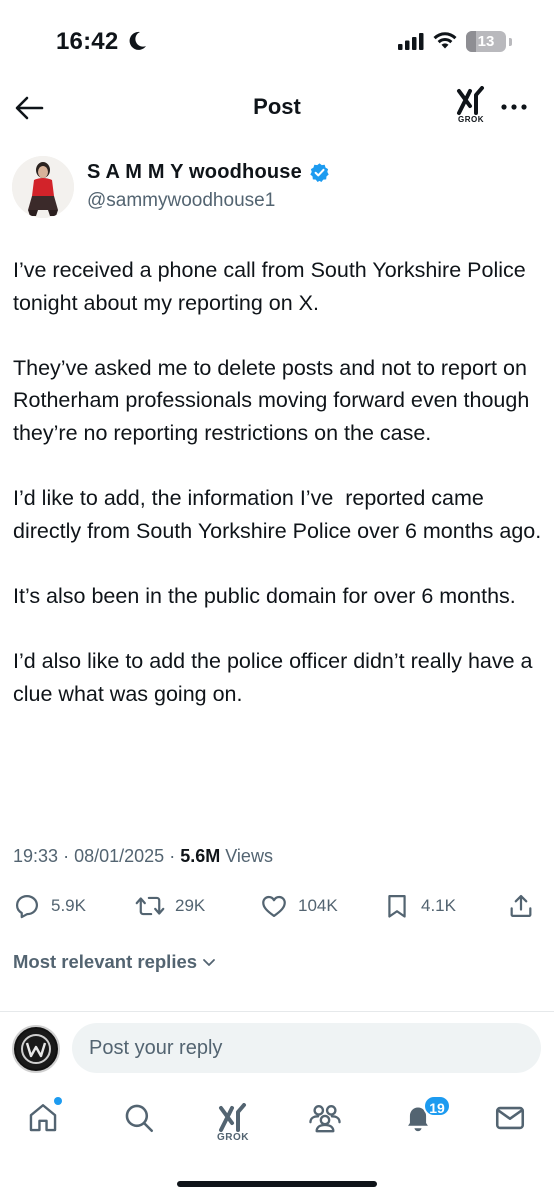 This screenshot has height=1200, width=554. Describe the element at coordinates (209, 962) in the screenshot. I see `chevron-down-icon` at that location.